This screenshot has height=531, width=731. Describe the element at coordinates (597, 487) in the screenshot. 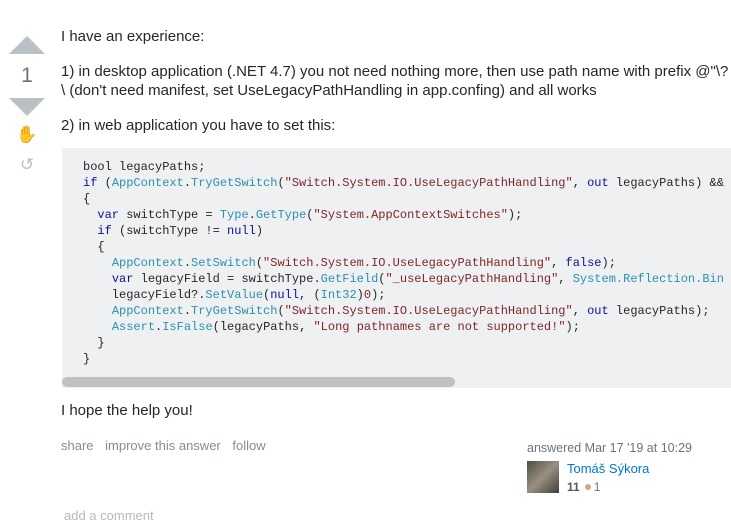

I see `bronze-badge-count: 1` at that location.